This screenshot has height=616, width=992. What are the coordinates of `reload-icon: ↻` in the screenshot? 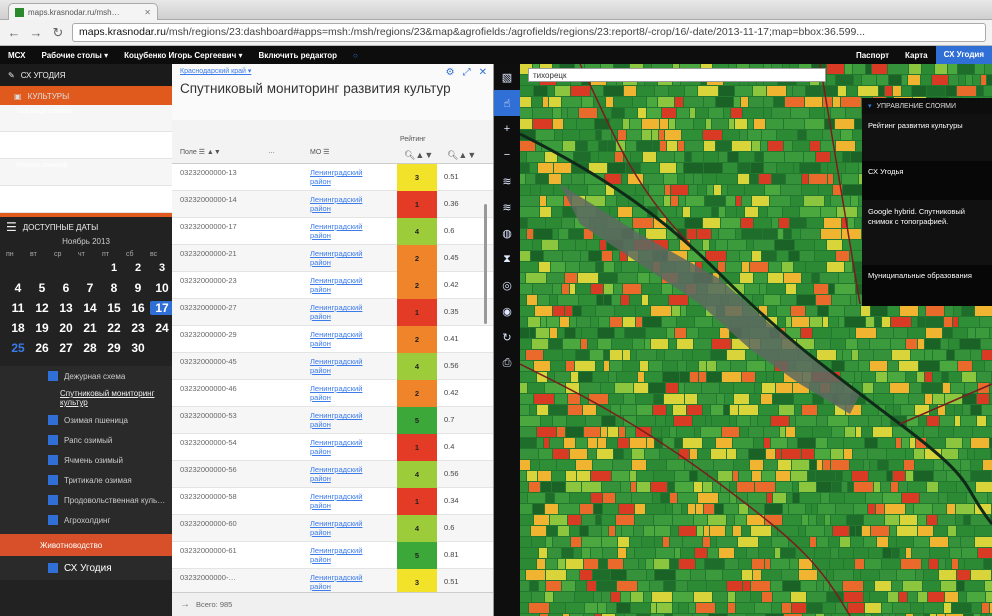 It's located at (58, 33).